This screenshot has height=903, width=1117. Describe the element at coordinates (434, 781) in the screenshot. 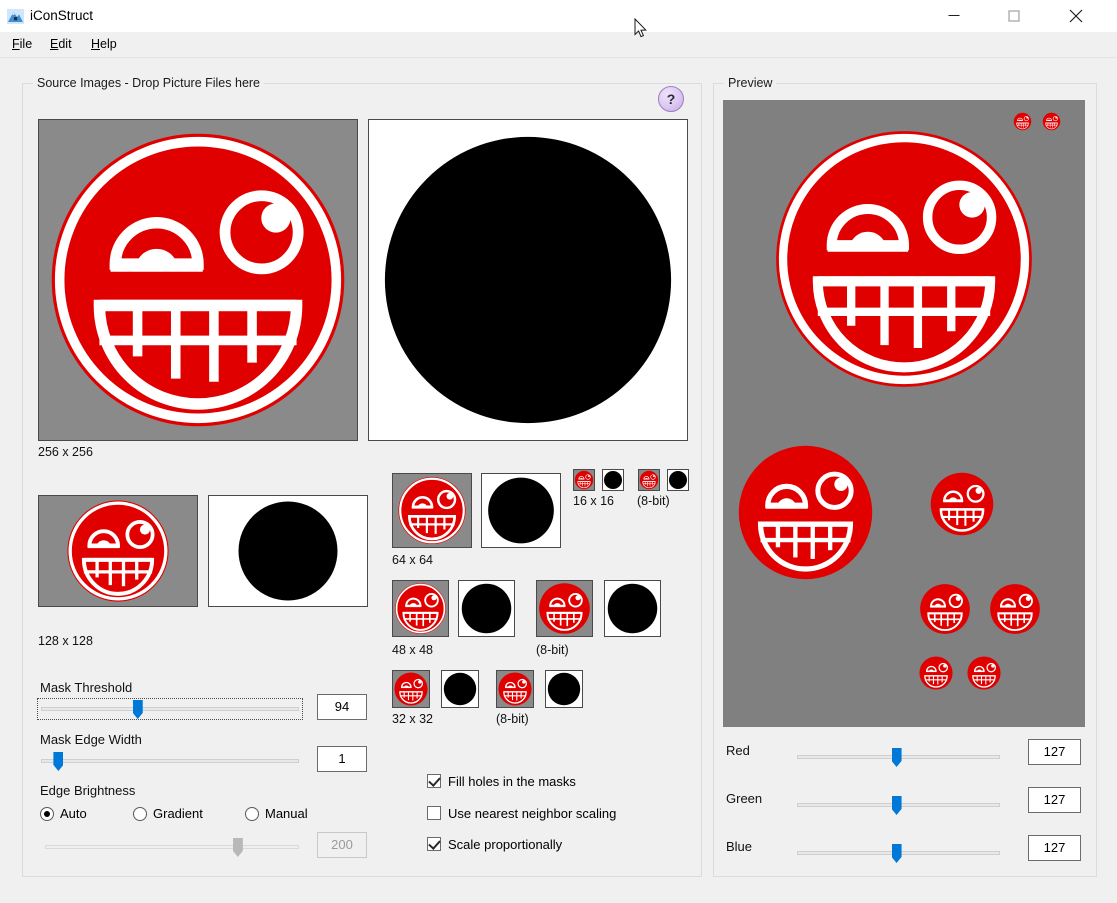

I see `checkbox-fill-holes-box` at that location.